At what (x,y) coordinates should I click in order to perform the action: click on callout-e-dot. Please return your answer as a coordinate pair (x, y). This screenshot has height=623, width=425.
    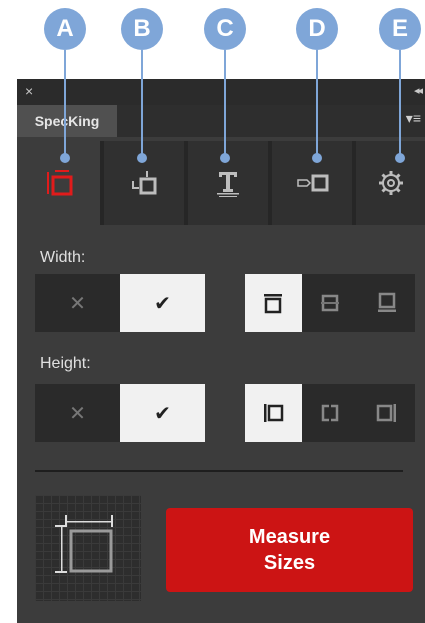
    Looking at the image, I should click on (400, 158).